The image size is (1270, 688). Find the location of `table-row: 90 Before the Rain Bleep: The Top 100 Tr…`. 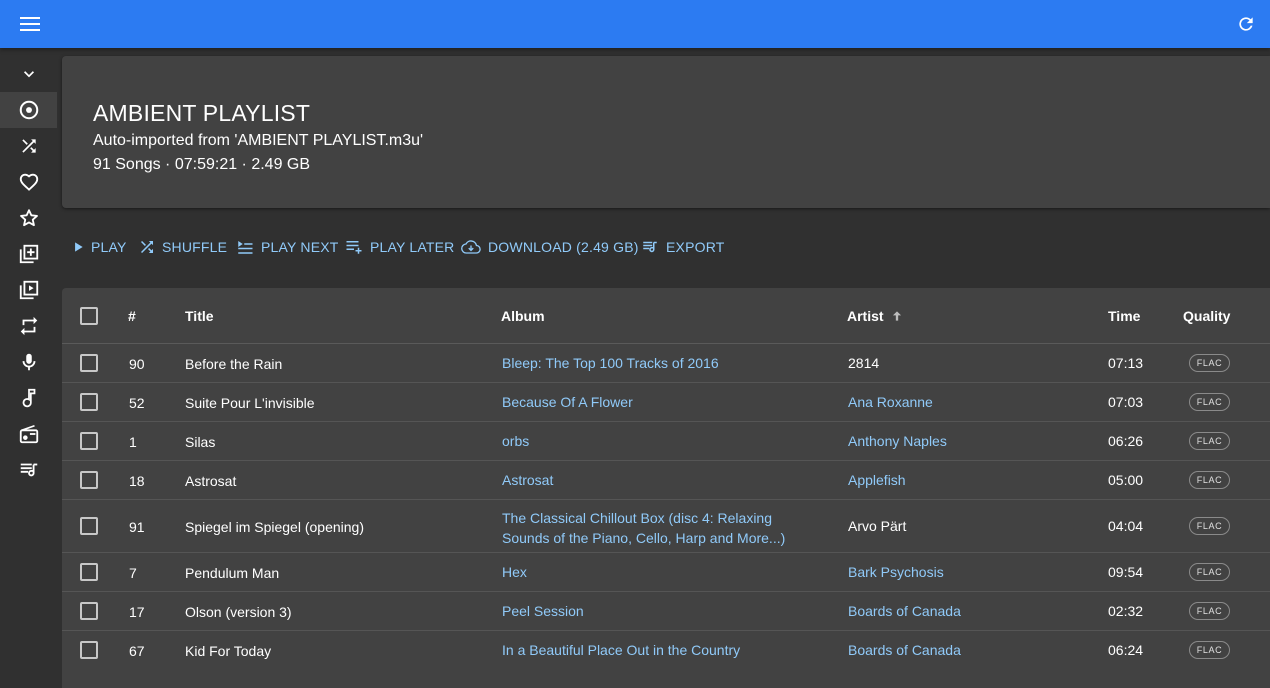

table-row: 90 Before the Rain Bleep: The Top 100 Tr… is located at coordinates (666, 363).